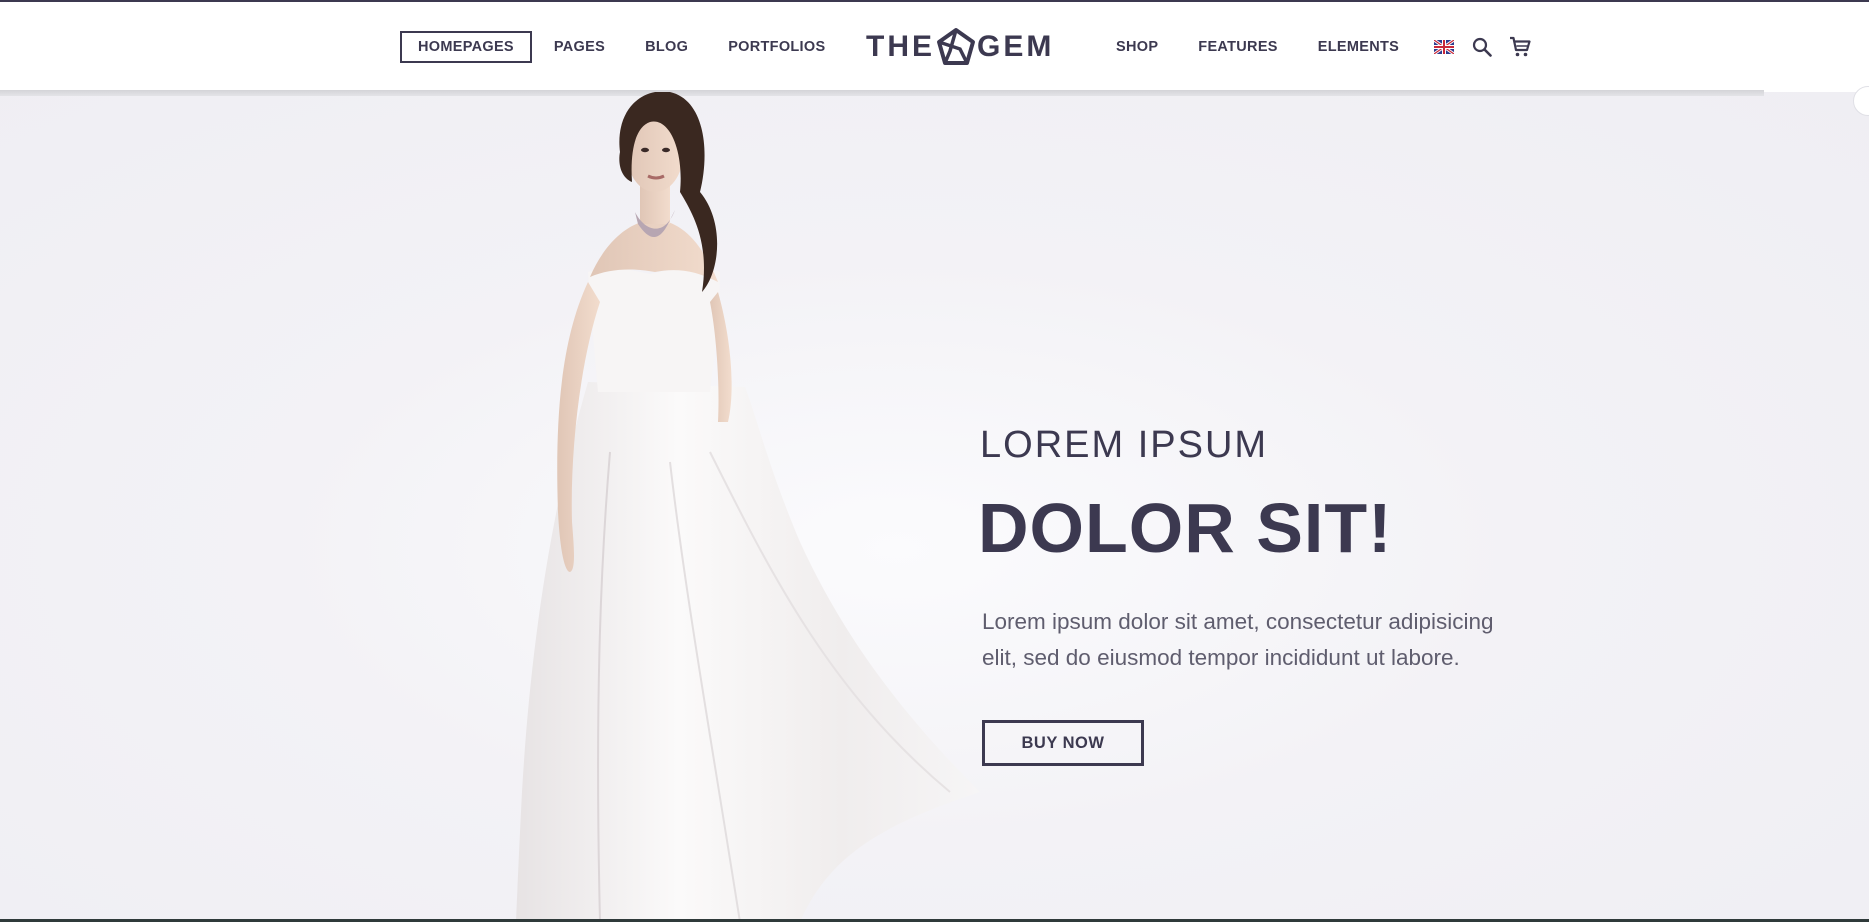 This screenshot has height=922, width=1869. I want to click on buy-now-button: BUY NOW, so click(1063, 743).